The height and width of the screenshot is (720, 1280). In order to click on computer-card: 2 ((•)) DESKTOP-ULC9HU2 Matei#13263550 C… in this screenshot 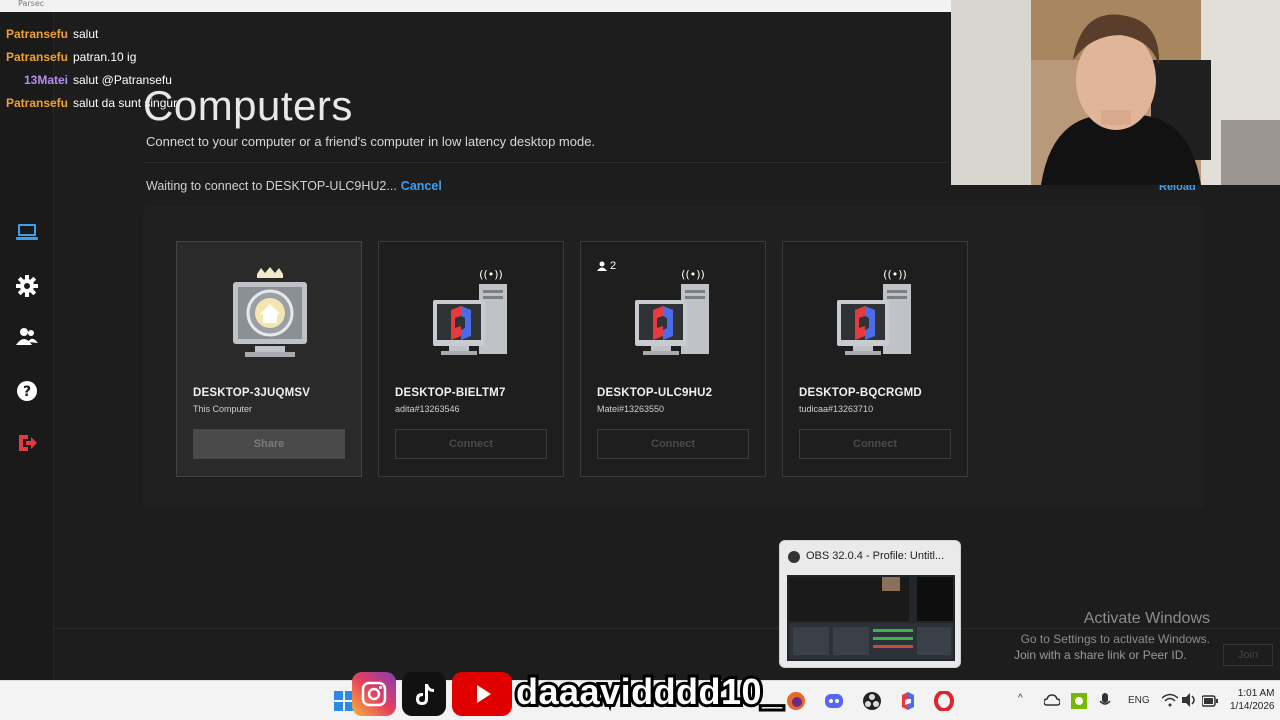, I will do `click(673, 359)`.